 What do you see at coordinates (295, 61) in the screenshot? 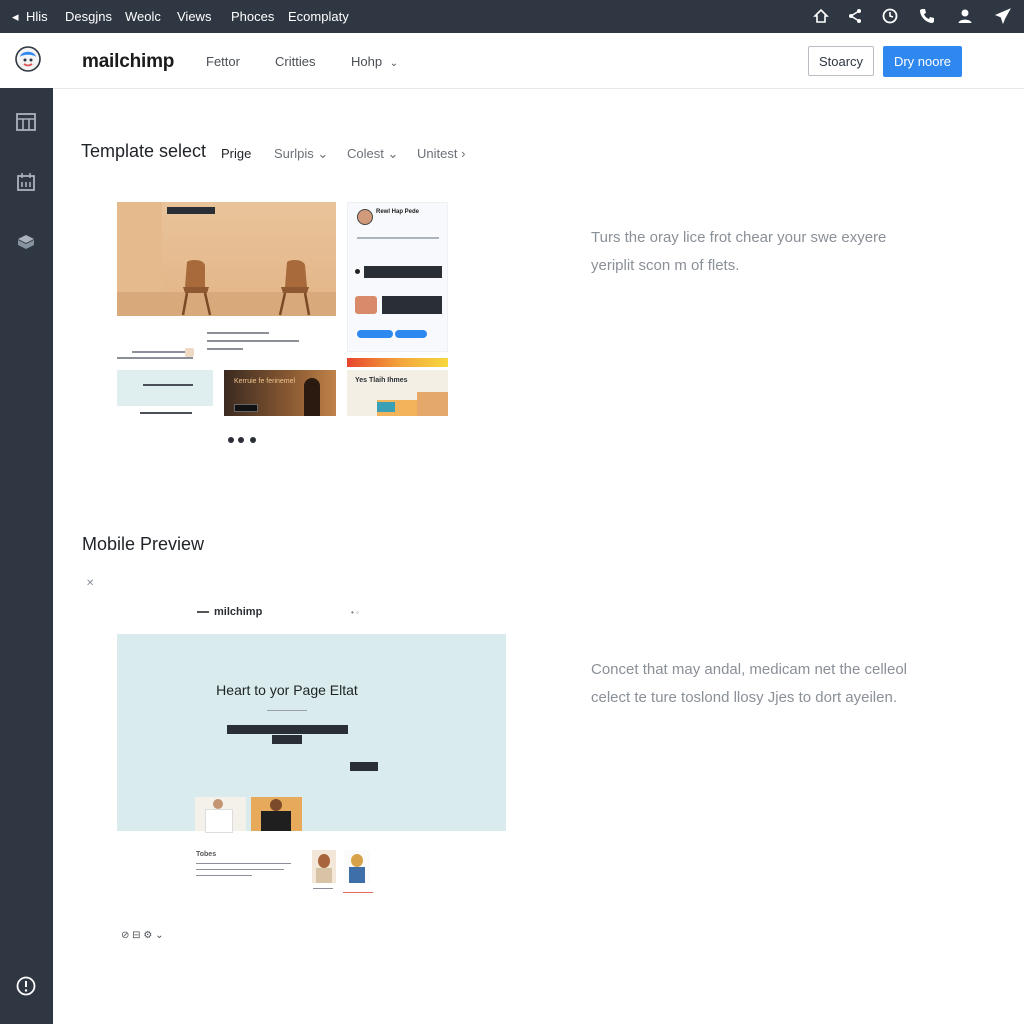
I see `nav-item: Critties` at bounding box center [295, 61].